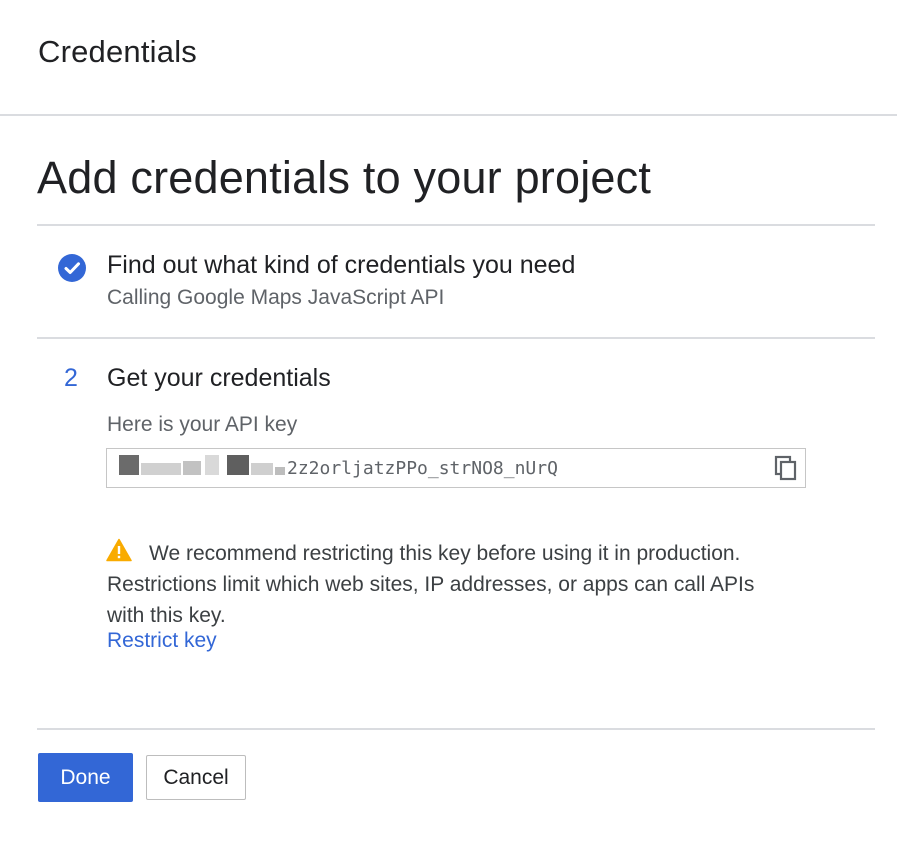 This screenshot has height=841, width=897. I want to click on api-key-value: 2z2orljatzPPo_strNO8_nUrQ, so click(422, 468).